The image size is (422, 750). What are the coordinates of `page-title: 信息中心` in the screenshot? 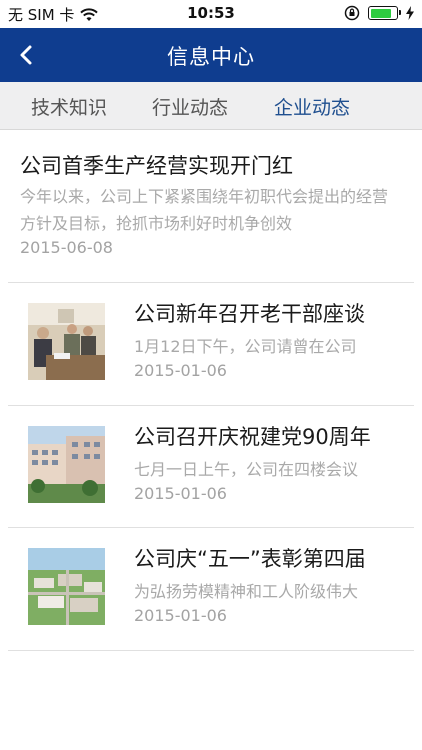 It's located at (211, 57).